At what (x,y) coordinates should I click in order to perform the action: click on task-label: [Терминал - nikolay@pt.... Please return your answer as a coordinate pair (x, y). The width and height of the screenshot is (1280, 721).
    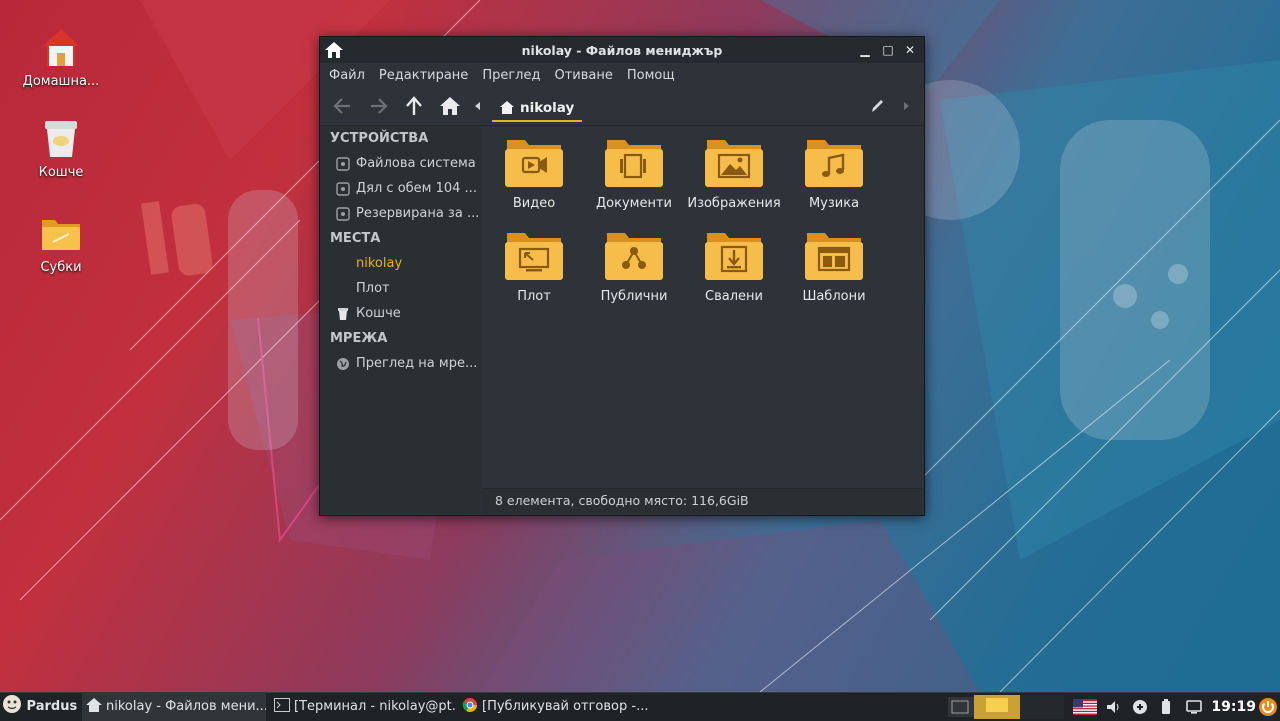
    Looking at the image, I should click on (374, 706).